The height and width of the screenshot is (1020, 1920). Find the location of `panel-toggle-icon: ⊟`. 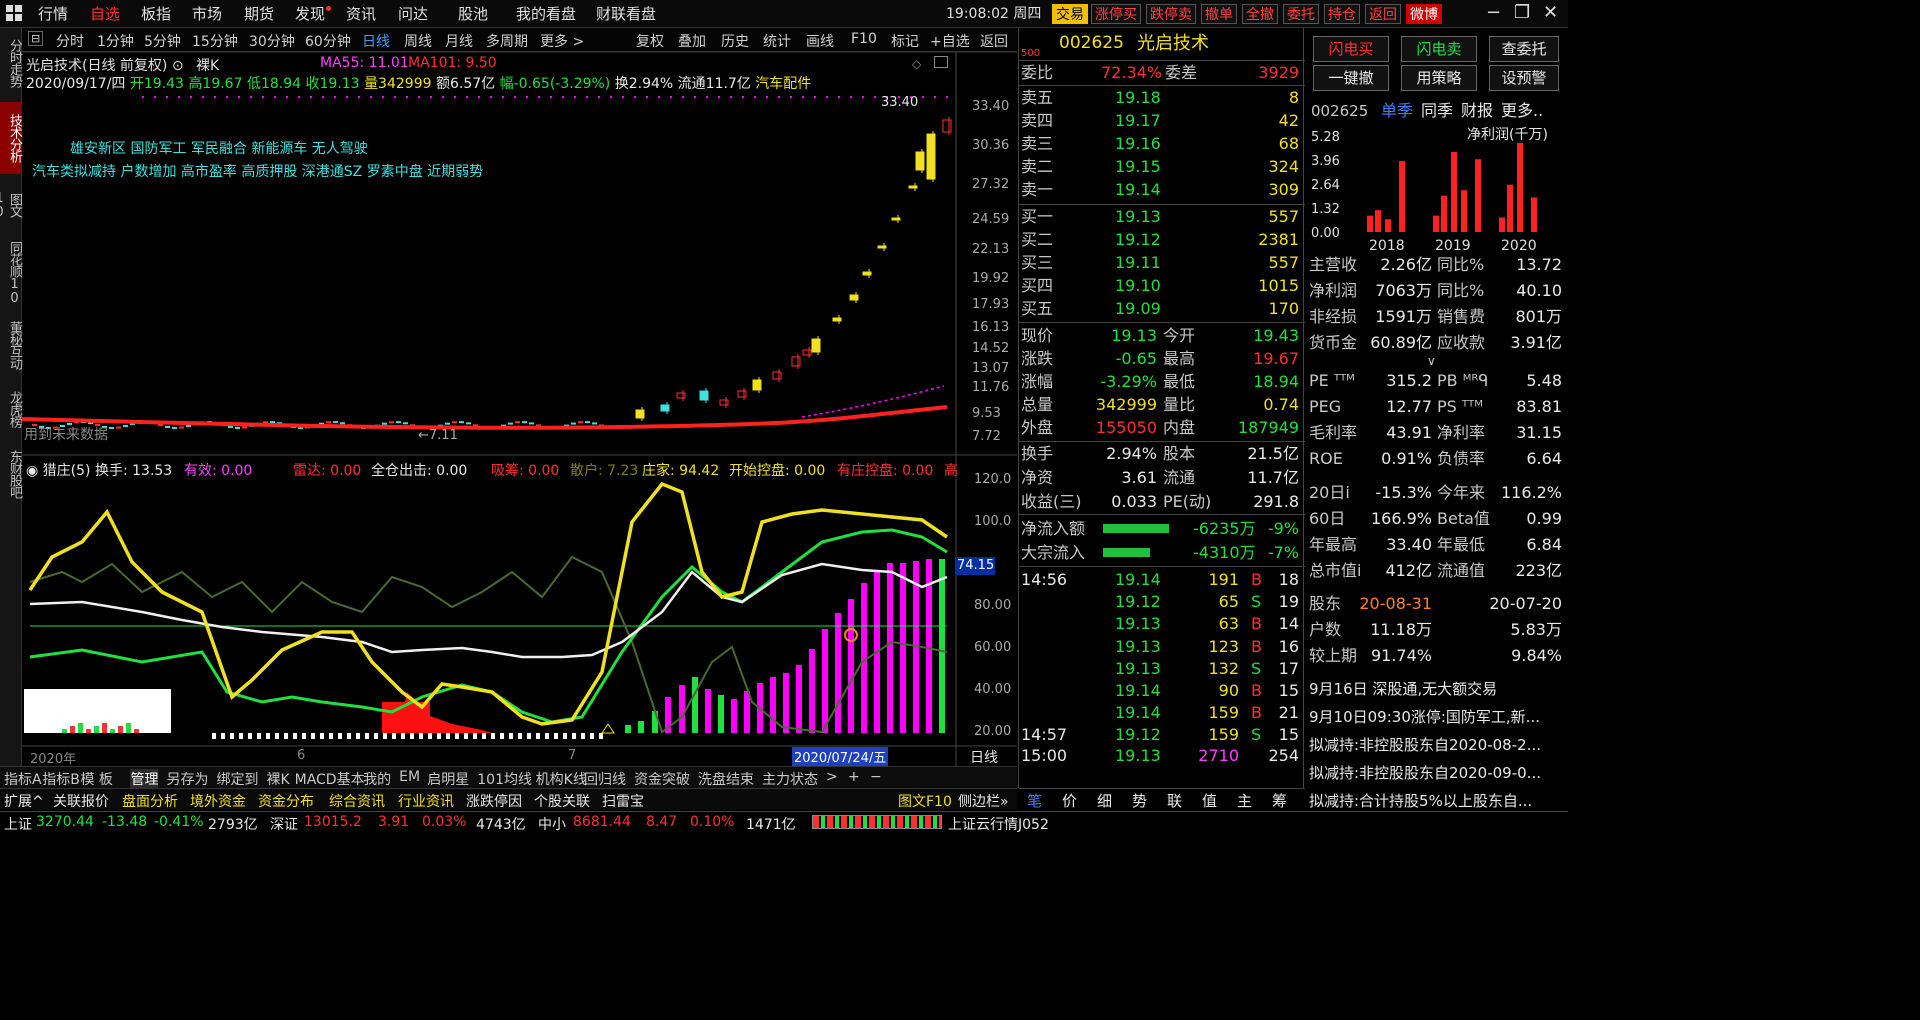

panel-toggle-icon: ⊟ is located at coordinates (36, 38).